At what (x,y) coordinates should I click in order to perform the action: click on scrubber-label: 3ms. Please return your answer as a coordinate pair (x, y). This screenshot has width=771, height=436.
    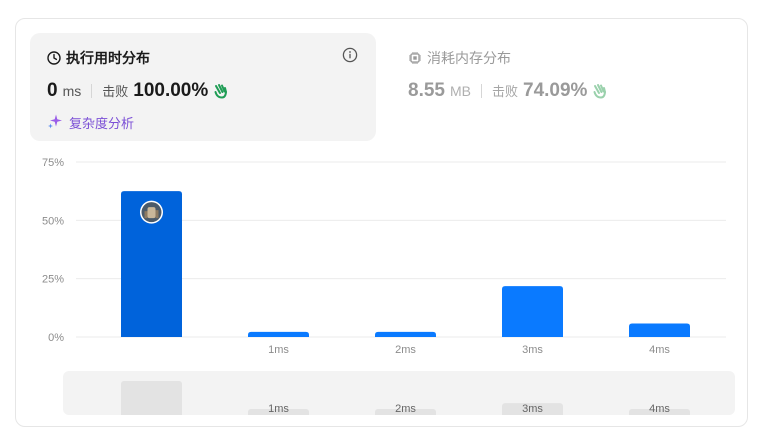
    Looking at the image, I should click on (532, 409).